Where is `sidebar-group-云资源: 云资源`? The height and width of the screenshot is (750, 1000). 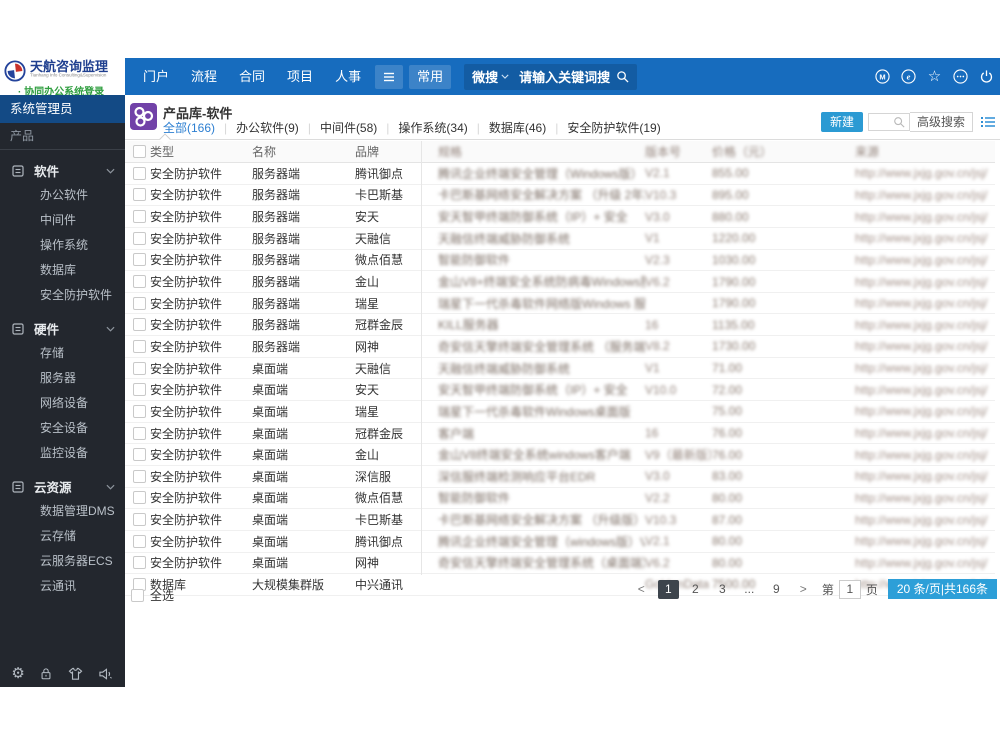 sidebar-group-云资源: 云资源 is located at coordinates (62, 486).